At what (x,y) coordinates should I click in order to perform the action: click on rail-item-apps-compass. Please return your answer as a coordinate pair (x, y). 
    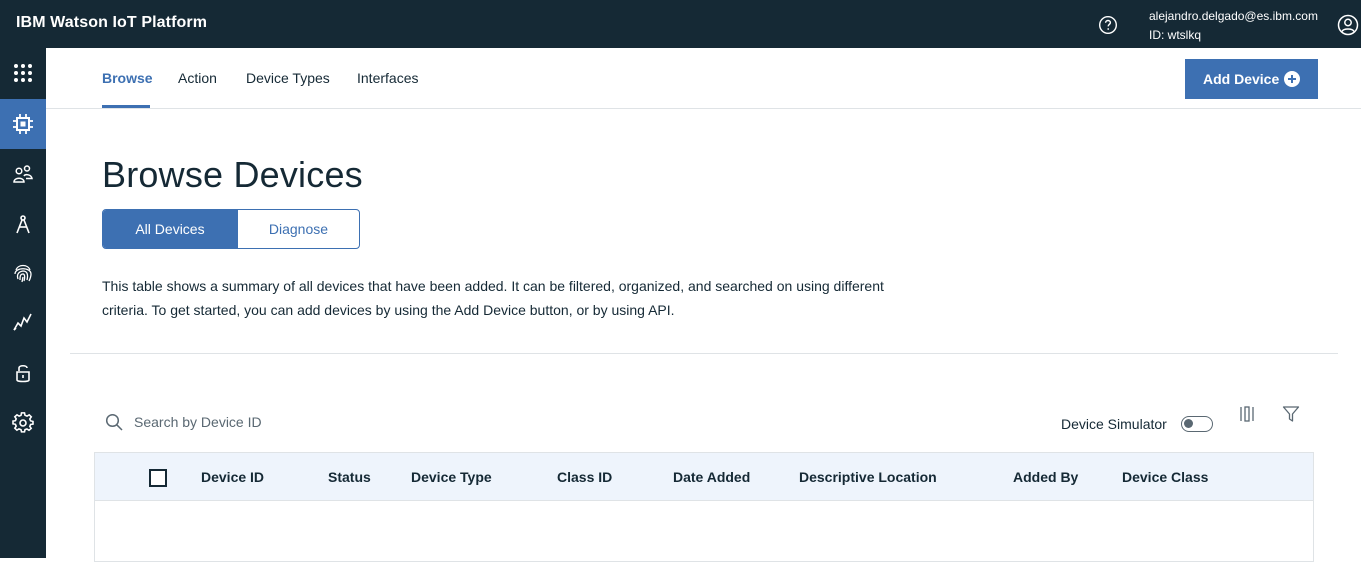
    Looking at the image, I should click on (23, 224).